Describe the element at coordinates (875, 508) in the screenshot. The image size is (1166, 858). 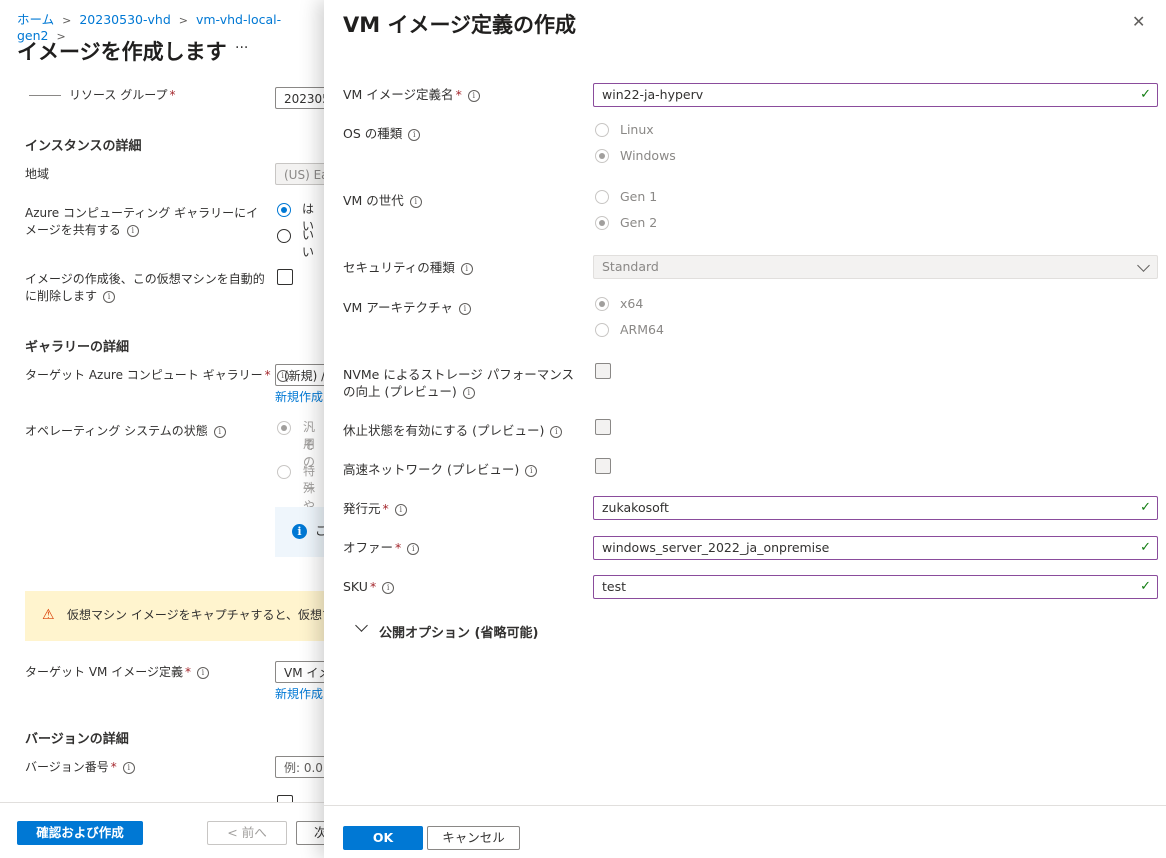
I see `publisher-input: zukakosoft ✓` at that location.